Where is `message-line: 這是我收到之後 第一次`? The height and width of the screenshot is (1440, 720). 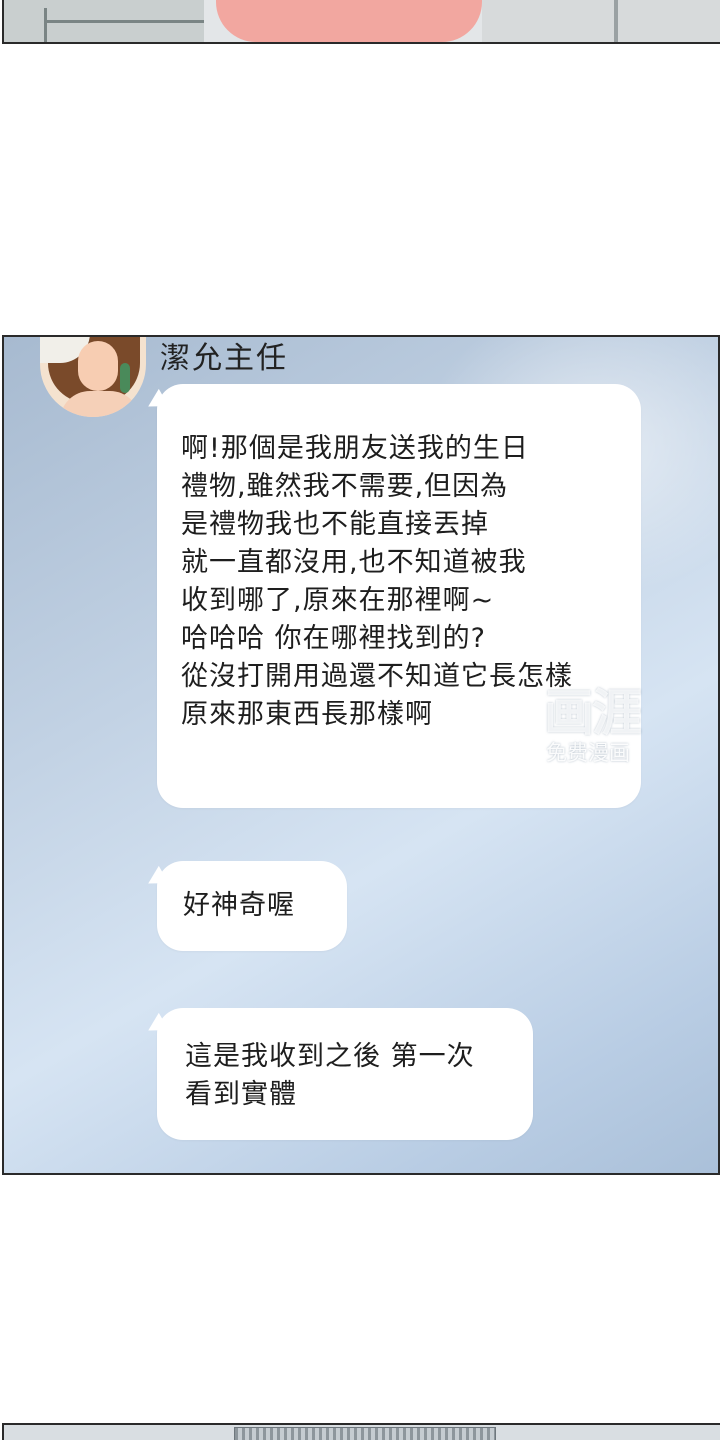 message-line: 這是我收到之後 第一次 is located at coordinates (330, 1056).